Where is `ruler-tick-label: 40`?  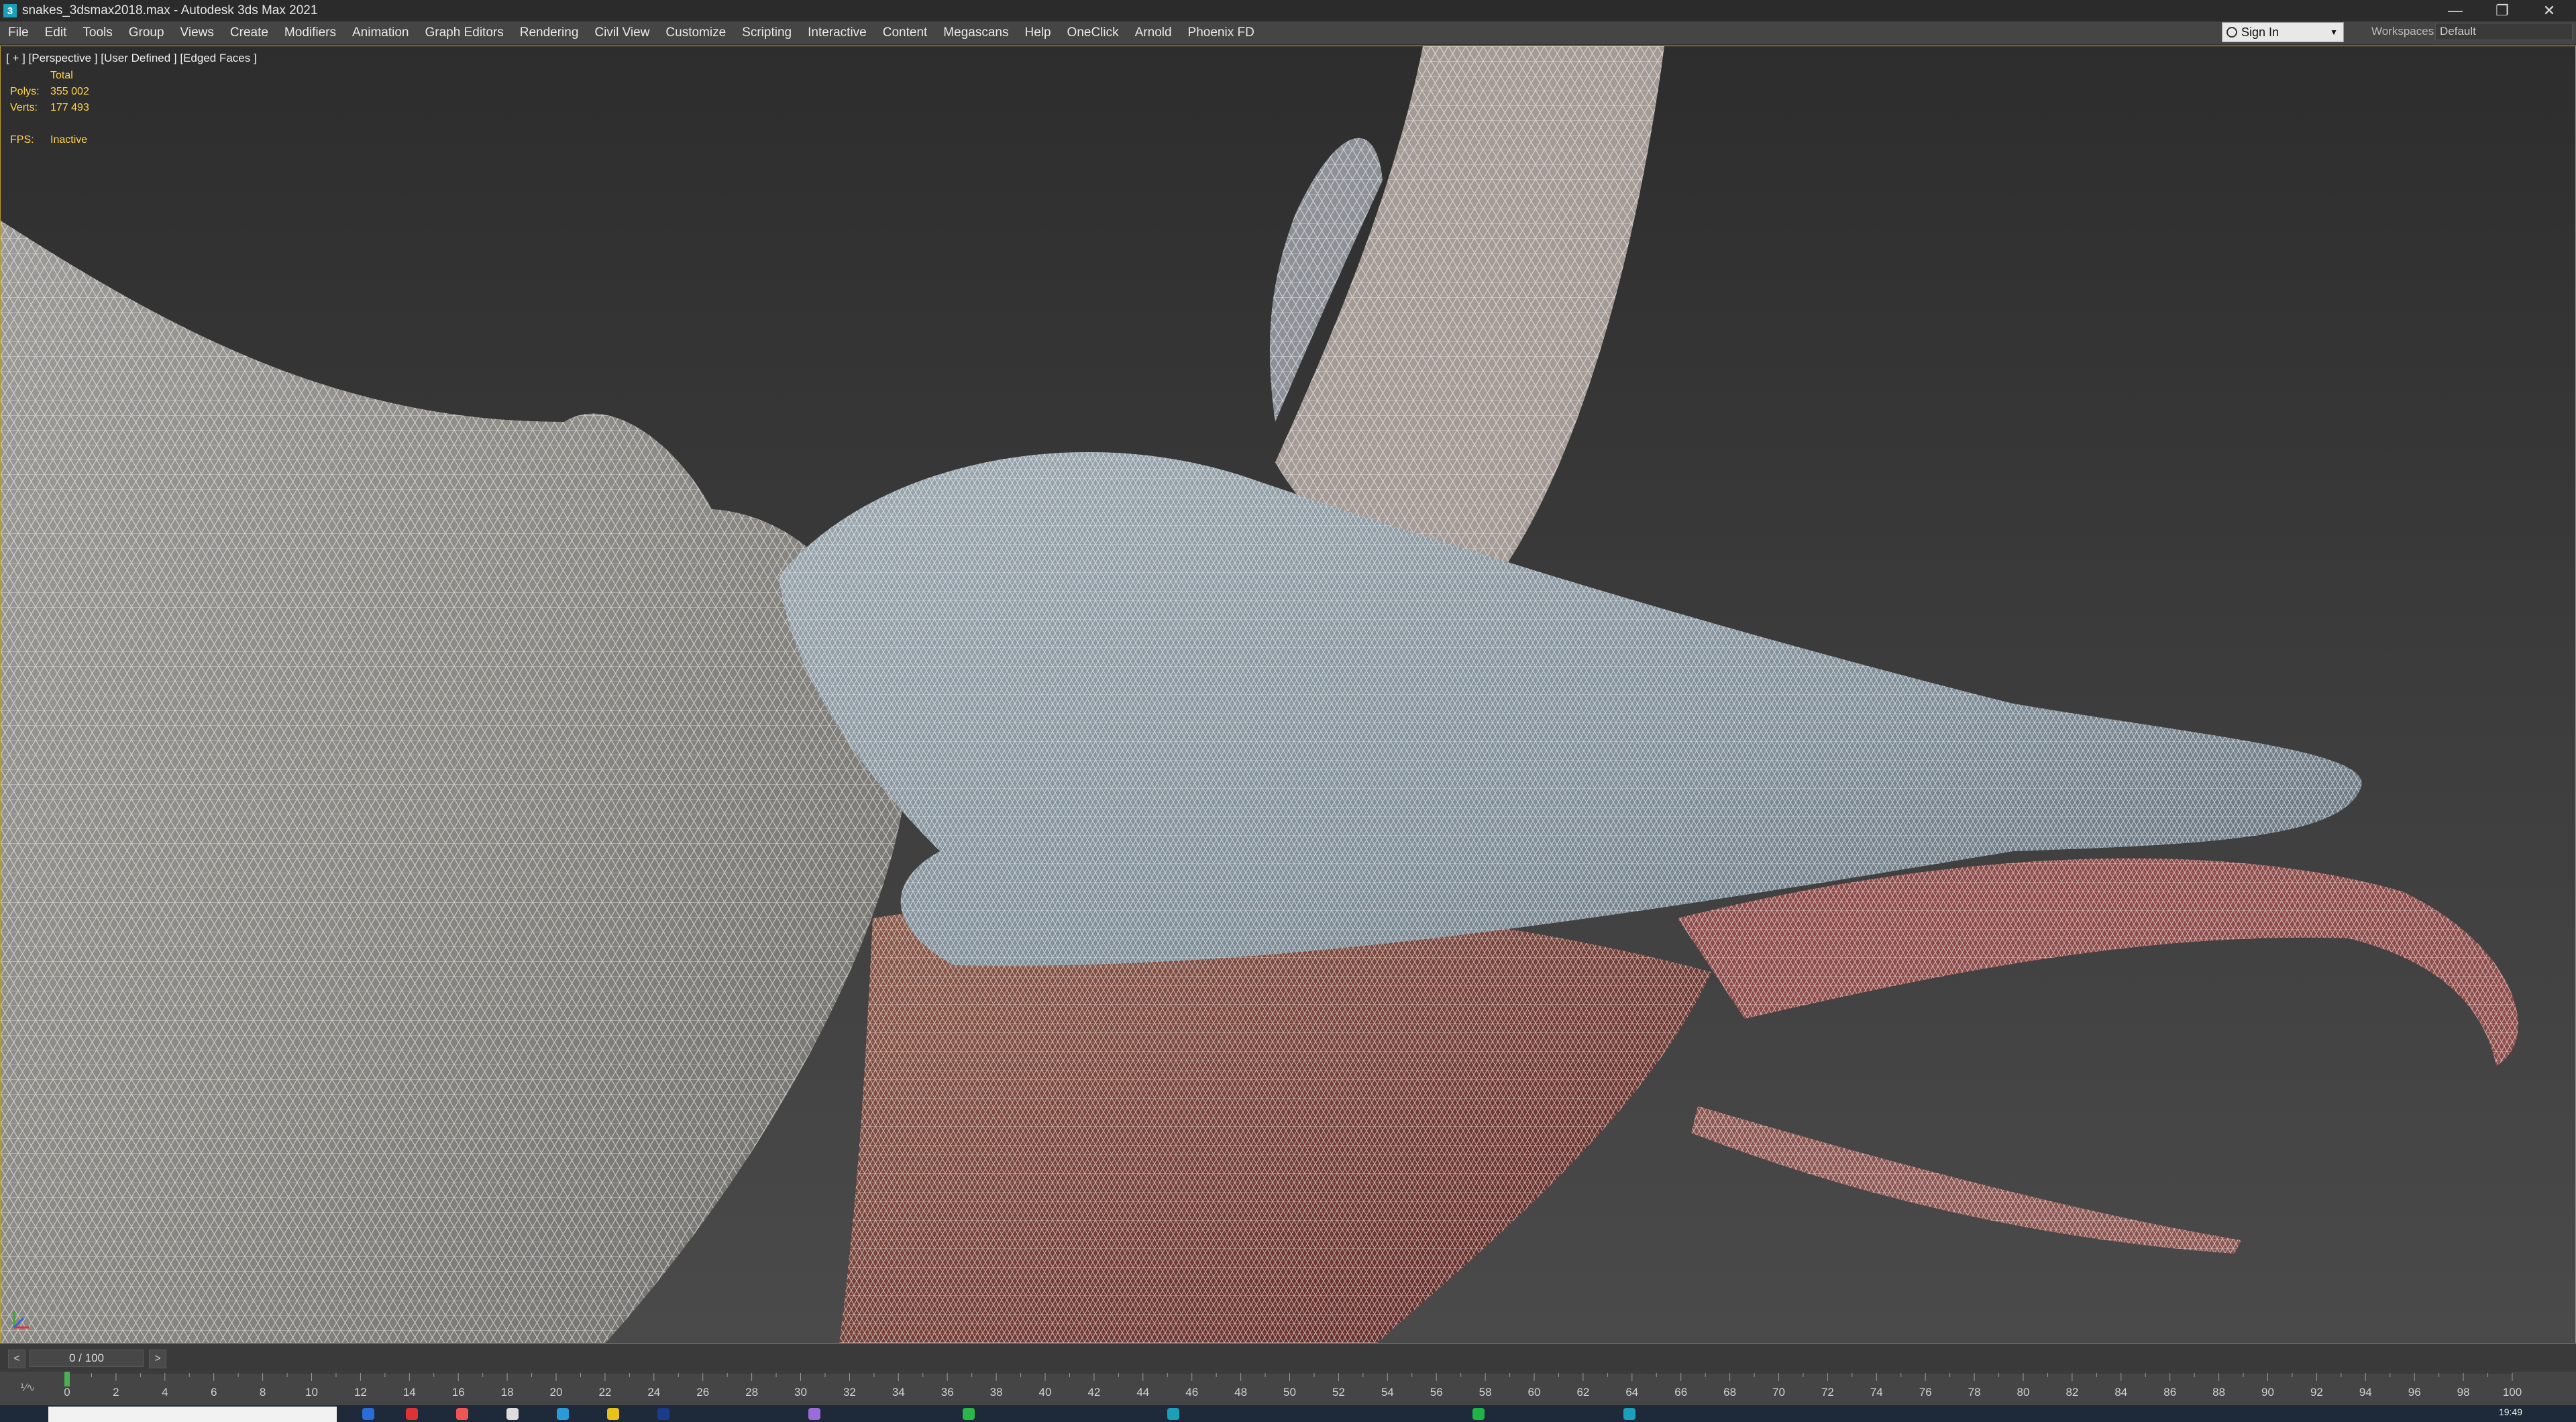
ruler-tick-label: 40 is located at coordinates (1045, 1393).